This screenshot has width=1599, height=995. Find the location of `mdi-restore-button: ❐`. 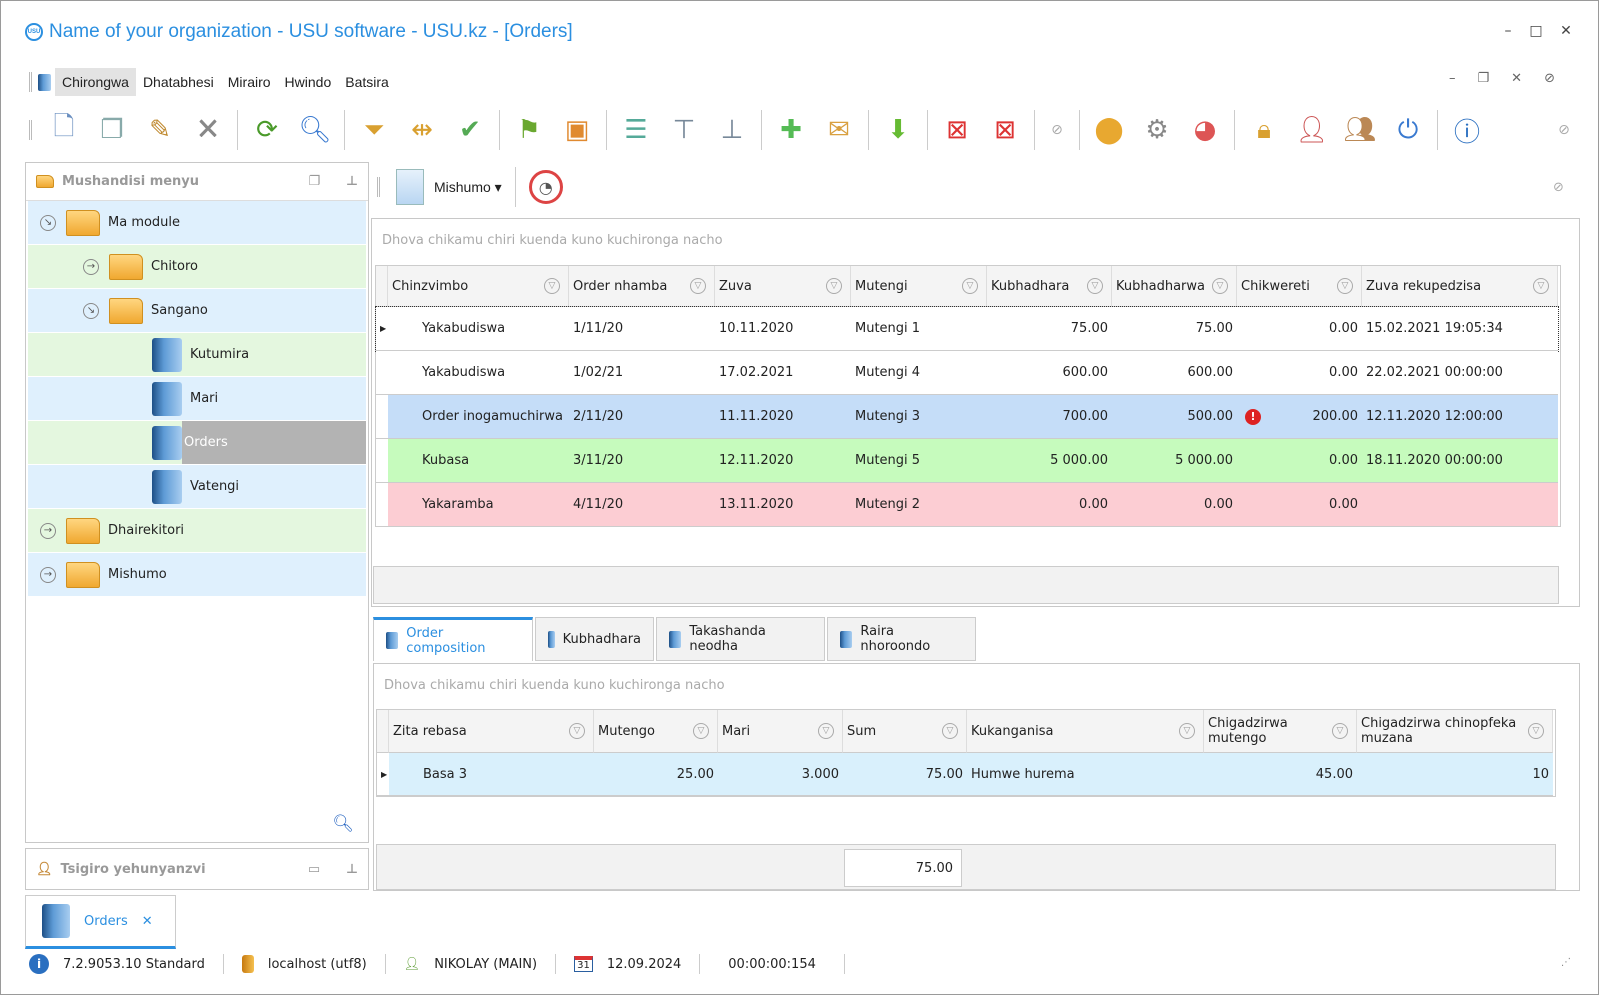

mdi-restore-button: ❐ is located at coordinates (1484, 78).